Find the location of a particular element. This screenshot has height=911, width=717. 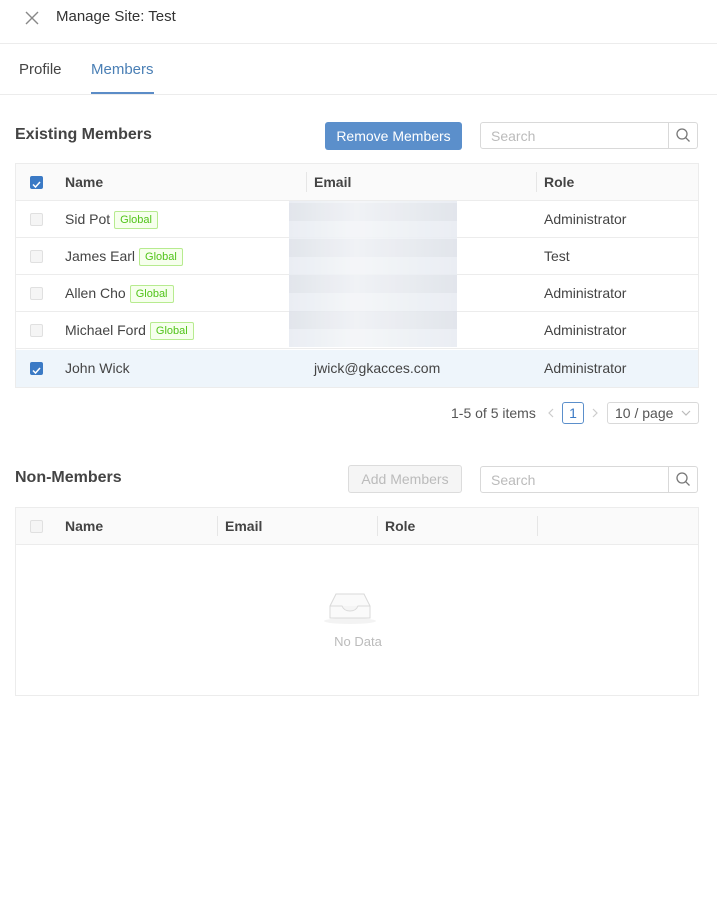

next-page-icon is located at coordinates (595, 413).